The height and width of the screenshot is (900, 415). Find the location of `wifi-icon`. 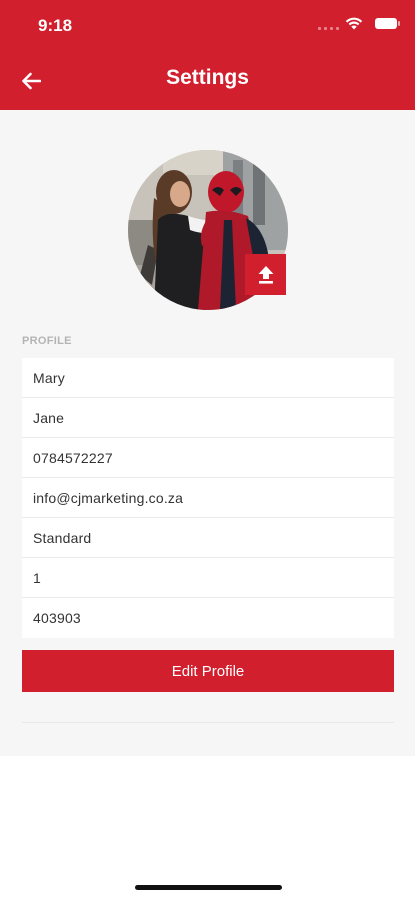

wifi-icon is located at coordinates (354, 23).